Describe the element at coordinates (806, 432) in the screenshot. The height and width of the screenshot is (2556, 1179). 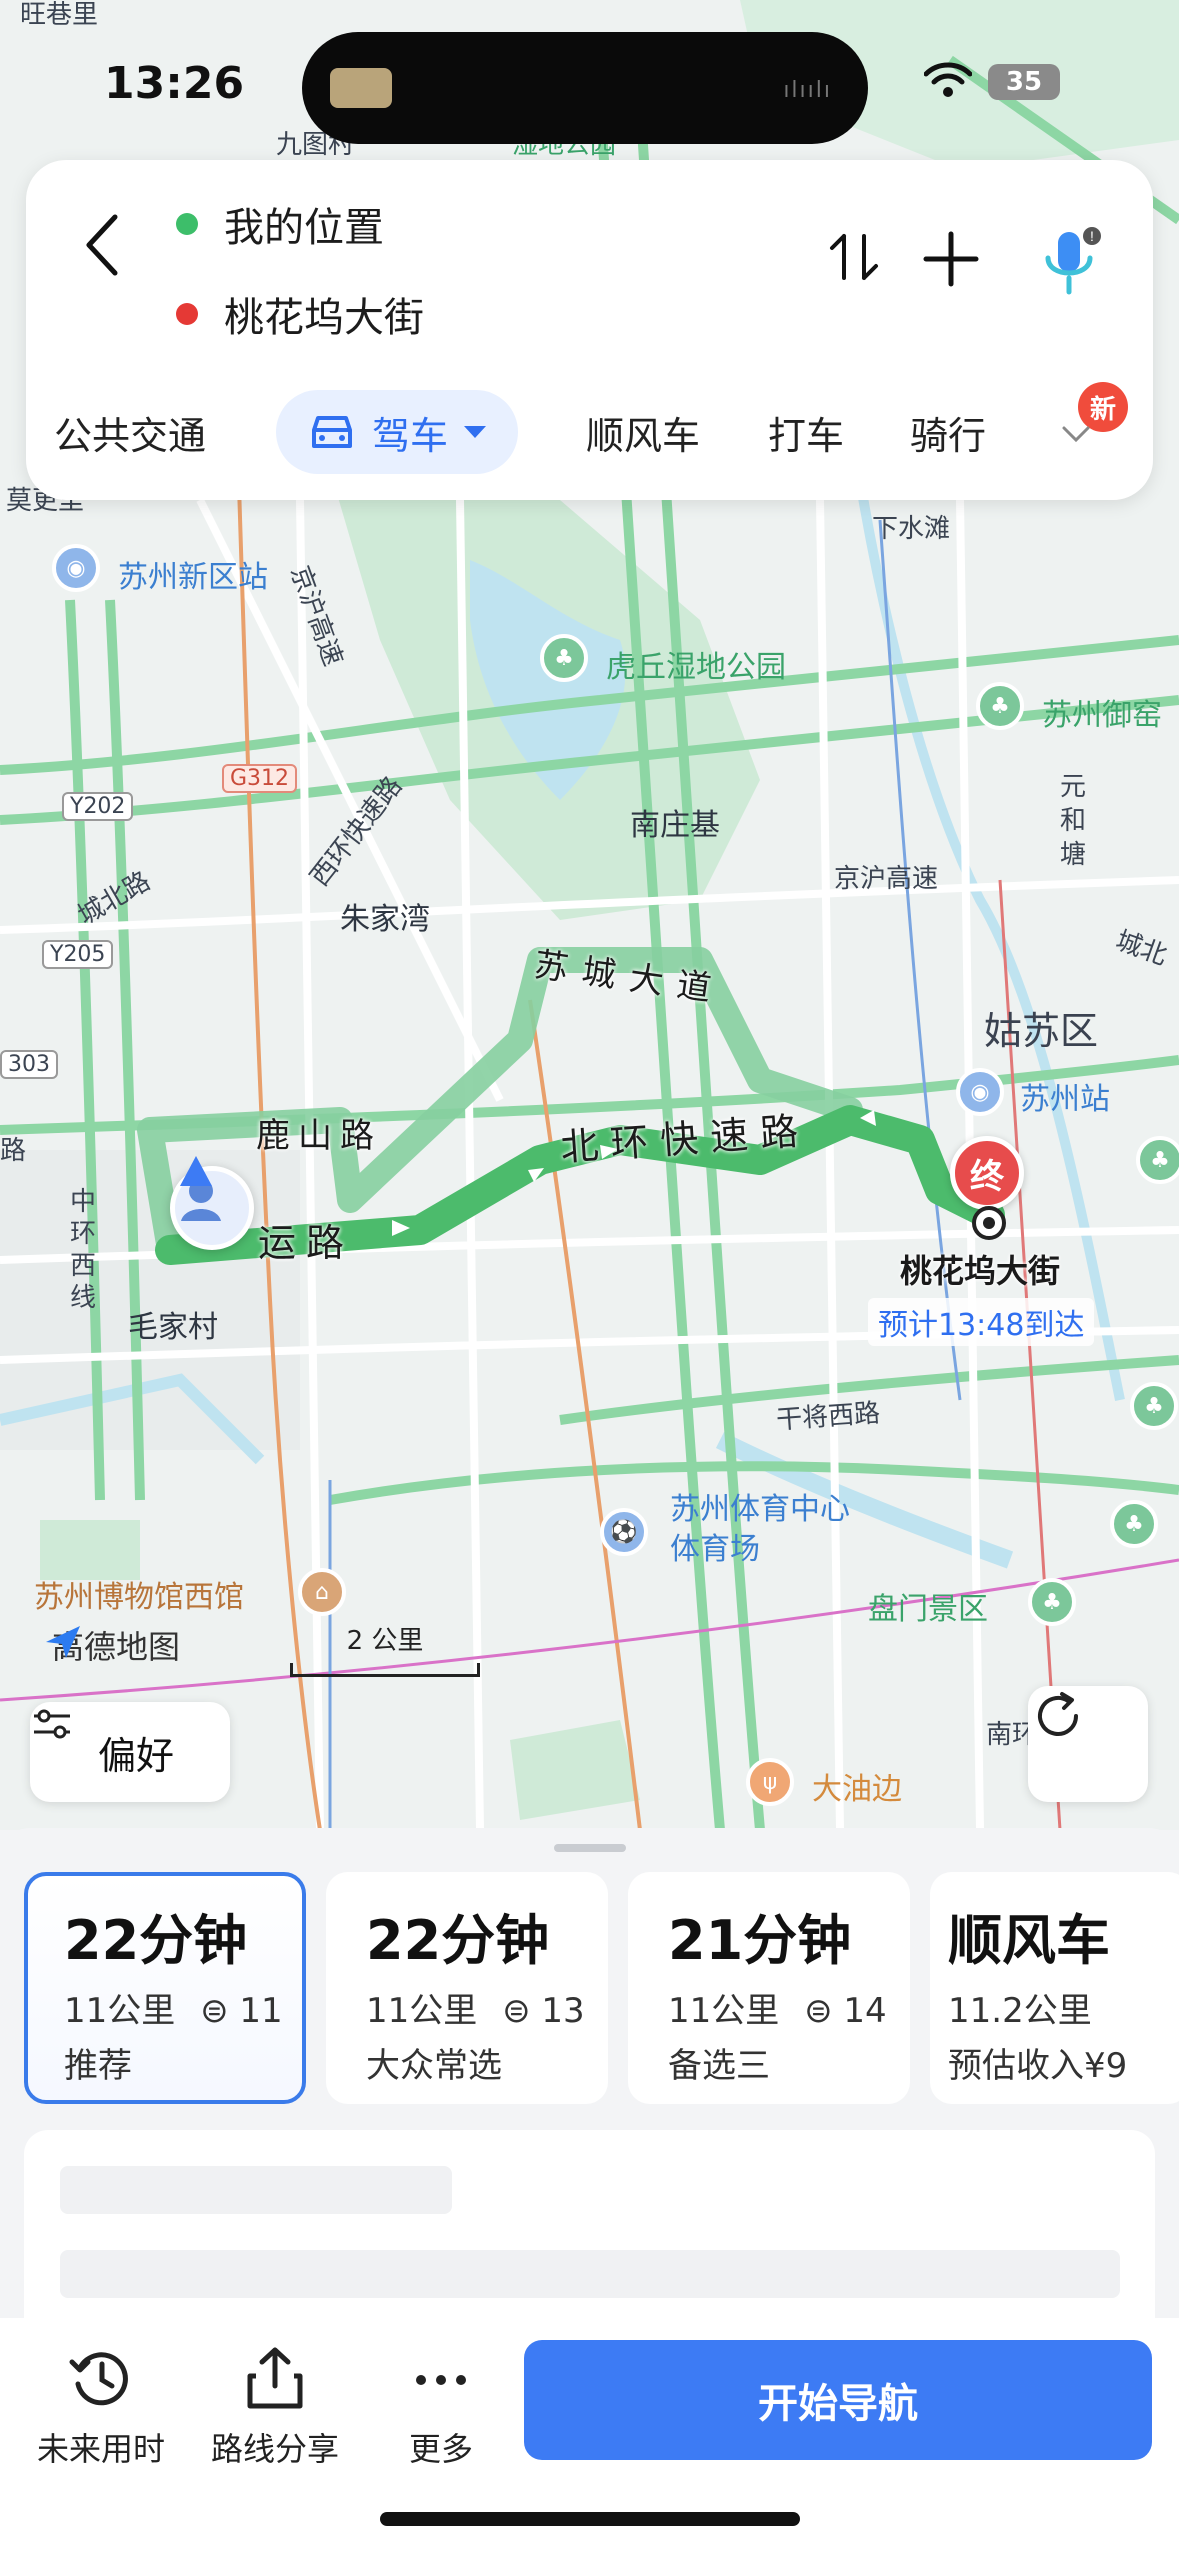
I see `tab-taxi: 打车` at that location.